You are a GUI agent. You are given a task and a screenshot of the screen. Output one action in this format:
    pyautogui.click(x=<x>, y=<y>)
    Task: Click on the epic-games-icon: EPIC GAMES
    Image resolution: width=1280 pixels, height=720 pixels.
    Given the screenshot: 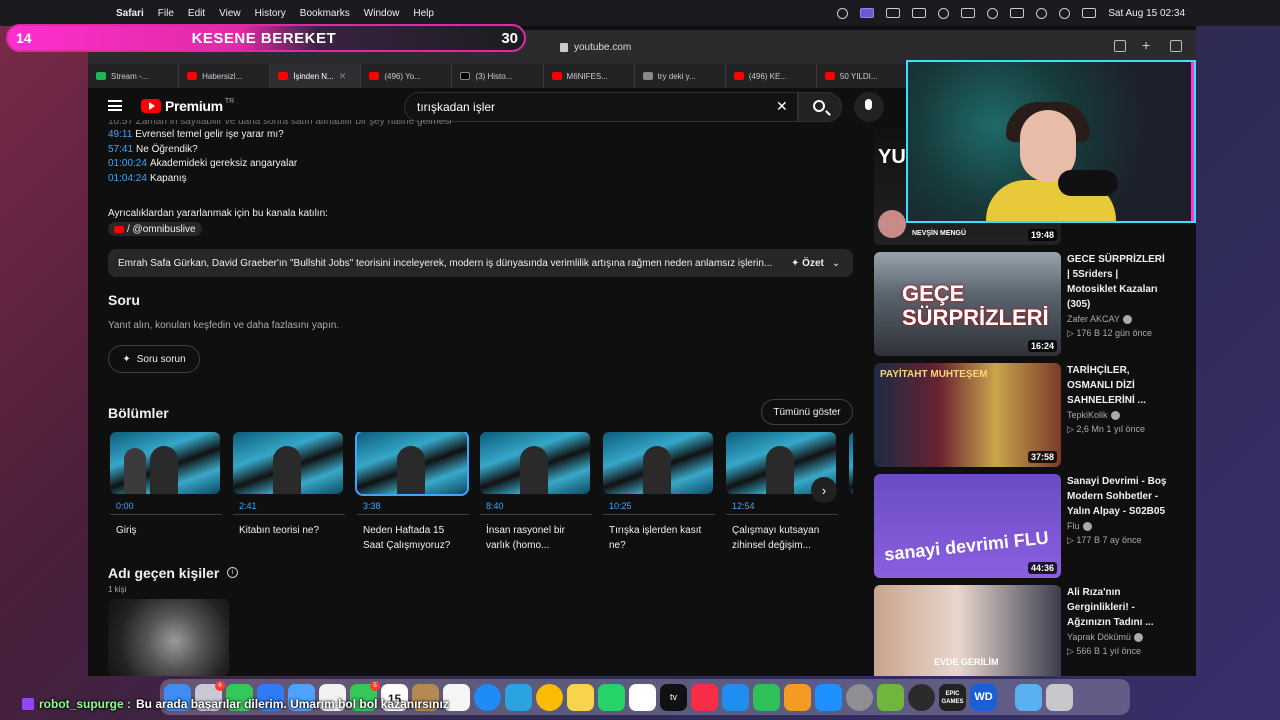 What is the action you would take?
    pyautogui.click(x=952, y=697)
    